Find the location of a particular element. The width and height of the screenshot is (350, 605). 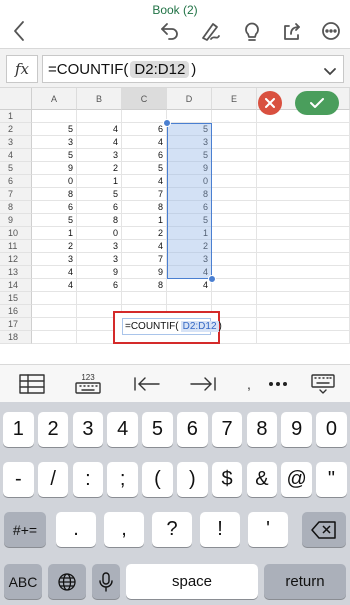

cell-e15 is located at coordinates (234, 298).